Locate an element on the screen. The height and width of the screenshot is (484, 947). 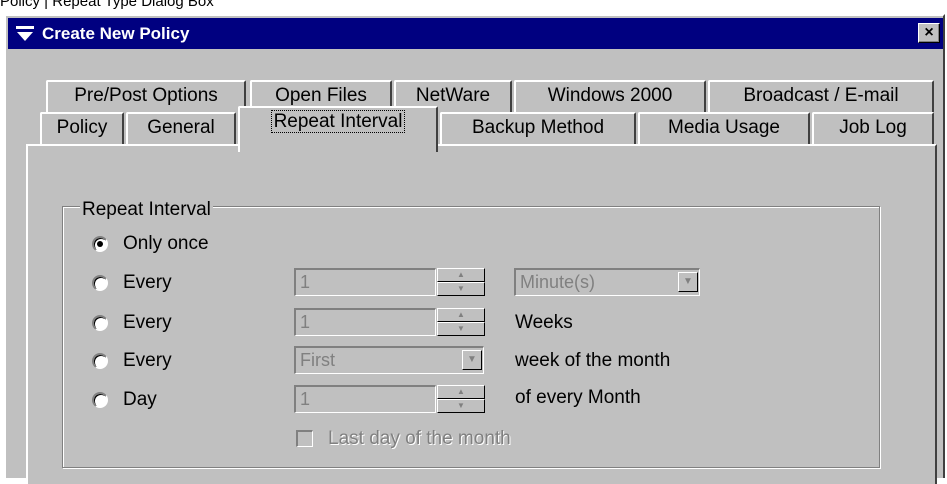
interval-spinner: ▲ ▼ is located at coordinates (461, 282).